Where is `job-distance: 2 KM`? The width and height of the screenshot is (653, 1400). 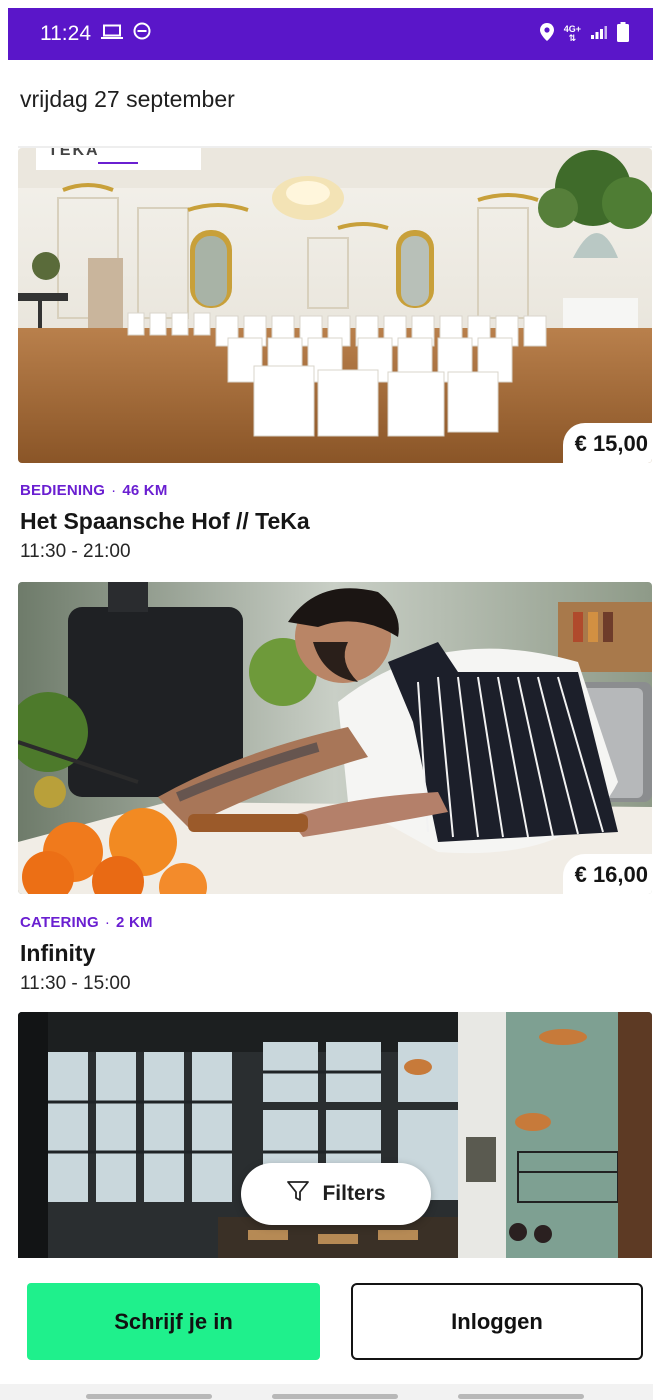 job-distance: 2 KM is located at coordinates (134, 922).